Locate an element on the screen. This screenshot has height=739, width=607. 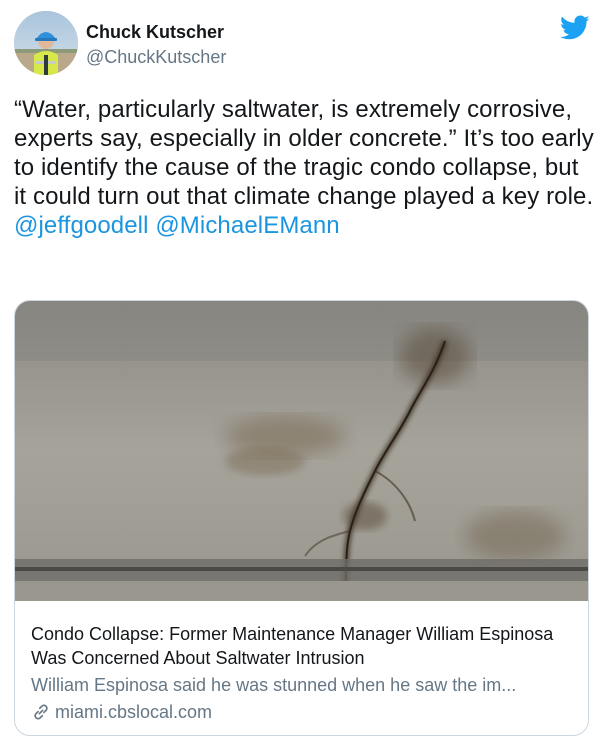
card-domain-text: miami.cbslocal.com is located at coordinates (134, 712).